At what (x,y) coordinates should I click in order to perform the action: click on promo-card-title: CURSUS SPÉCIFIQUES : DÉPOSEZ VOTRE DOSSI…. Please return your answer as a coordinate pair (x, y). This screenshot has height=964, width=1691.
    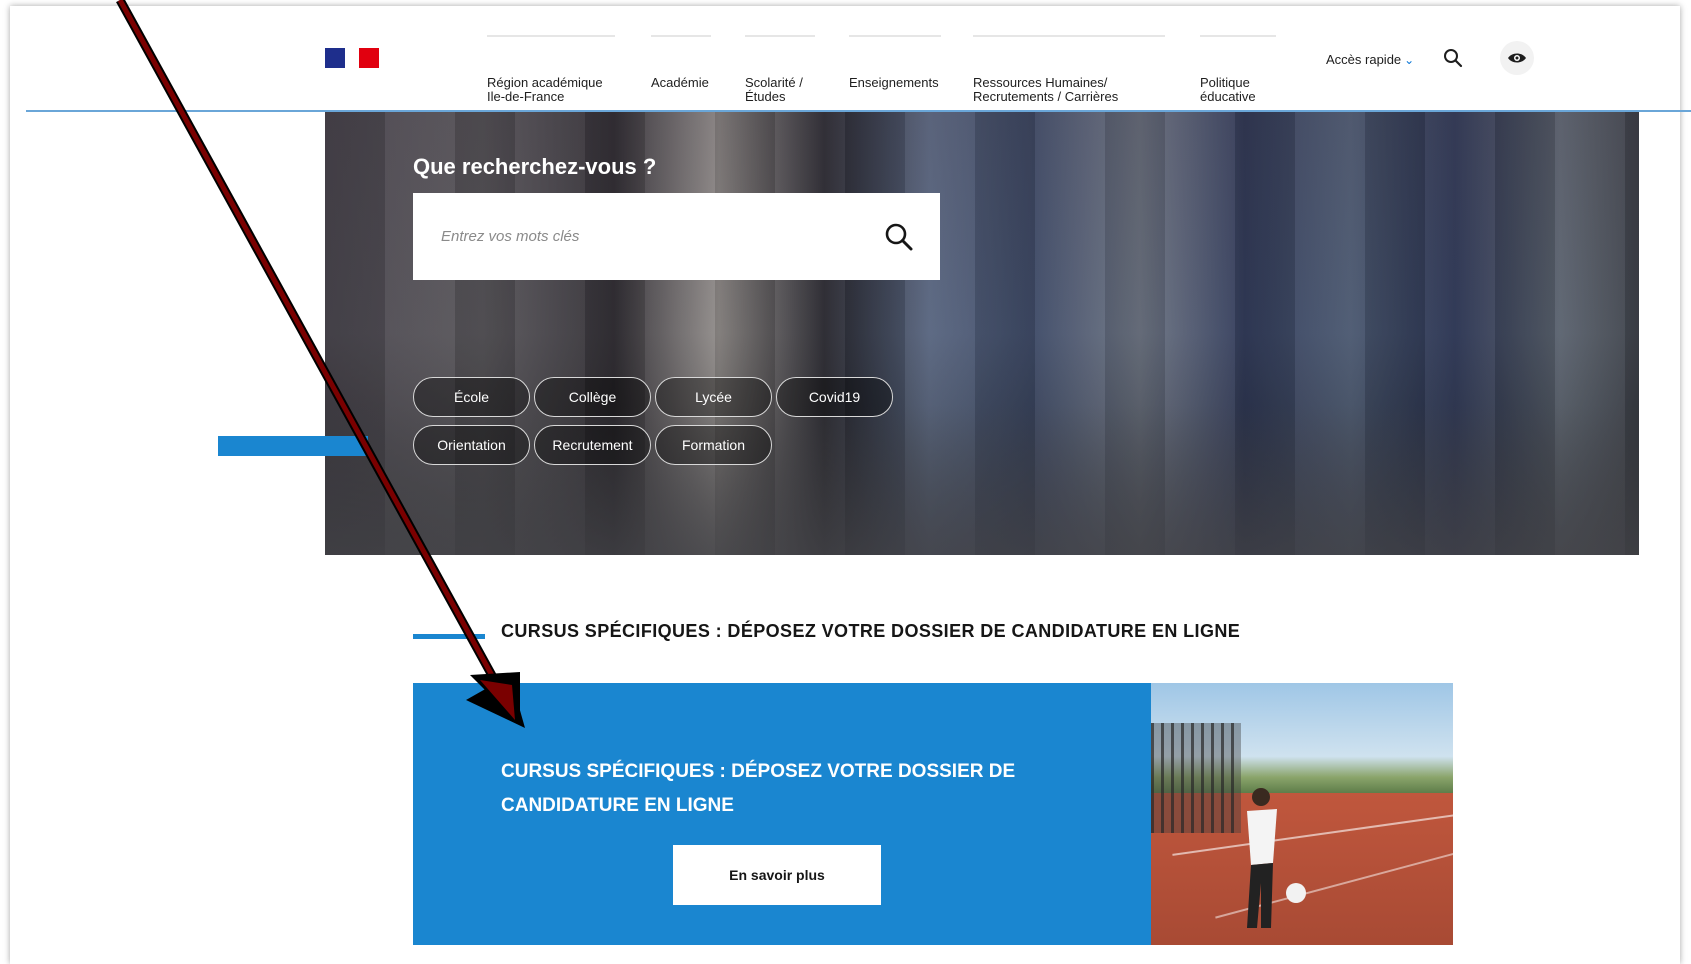
    Looking at the image, I should click on (758, 788).